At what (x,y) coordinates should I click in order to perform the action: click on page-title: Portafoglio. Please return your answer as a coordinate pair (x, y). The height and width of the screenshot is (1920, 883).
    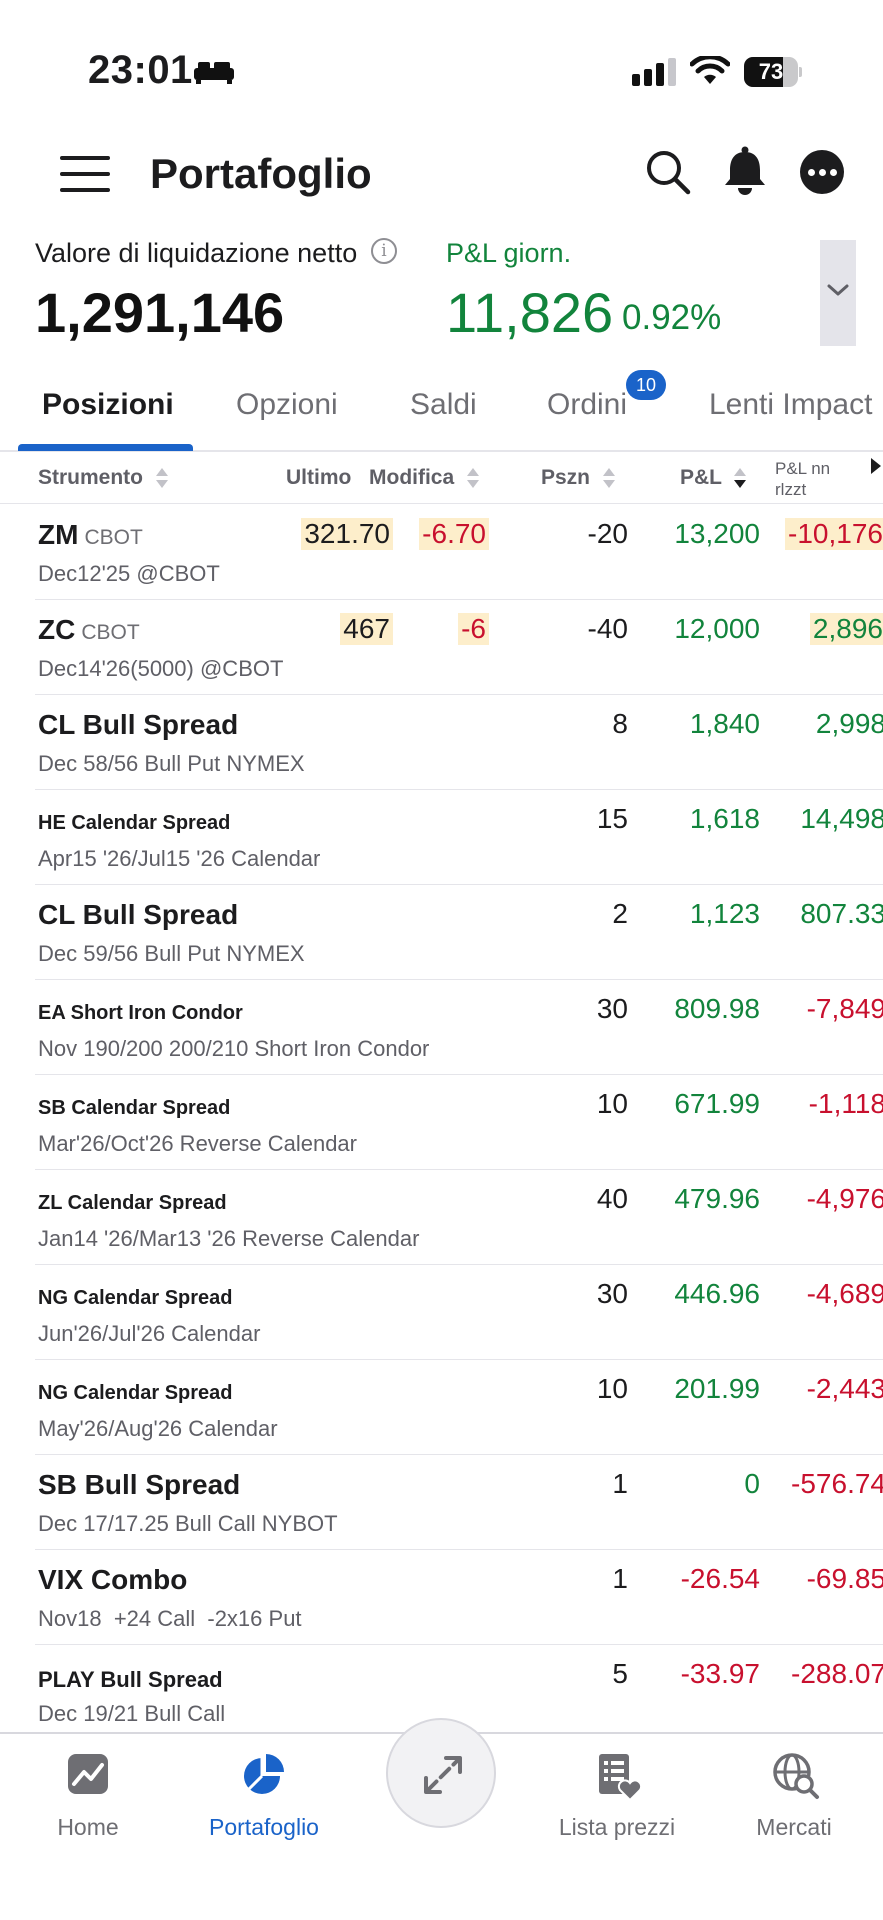
    Looking at the image, I should click on (261, 173).